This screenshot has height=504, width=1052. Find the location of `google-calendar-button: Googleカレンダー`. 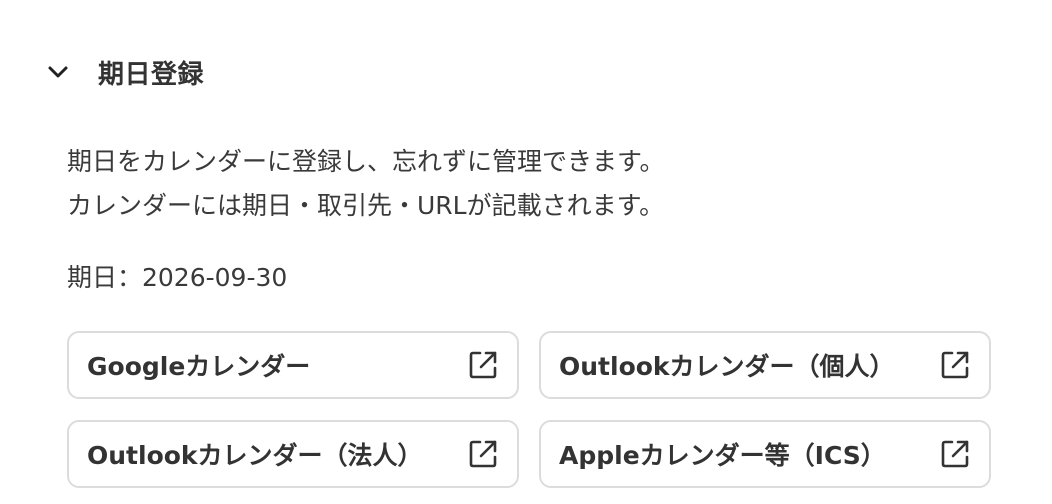

google-calendar-button: Googleカレンダー is located at coordinates (293, 365).